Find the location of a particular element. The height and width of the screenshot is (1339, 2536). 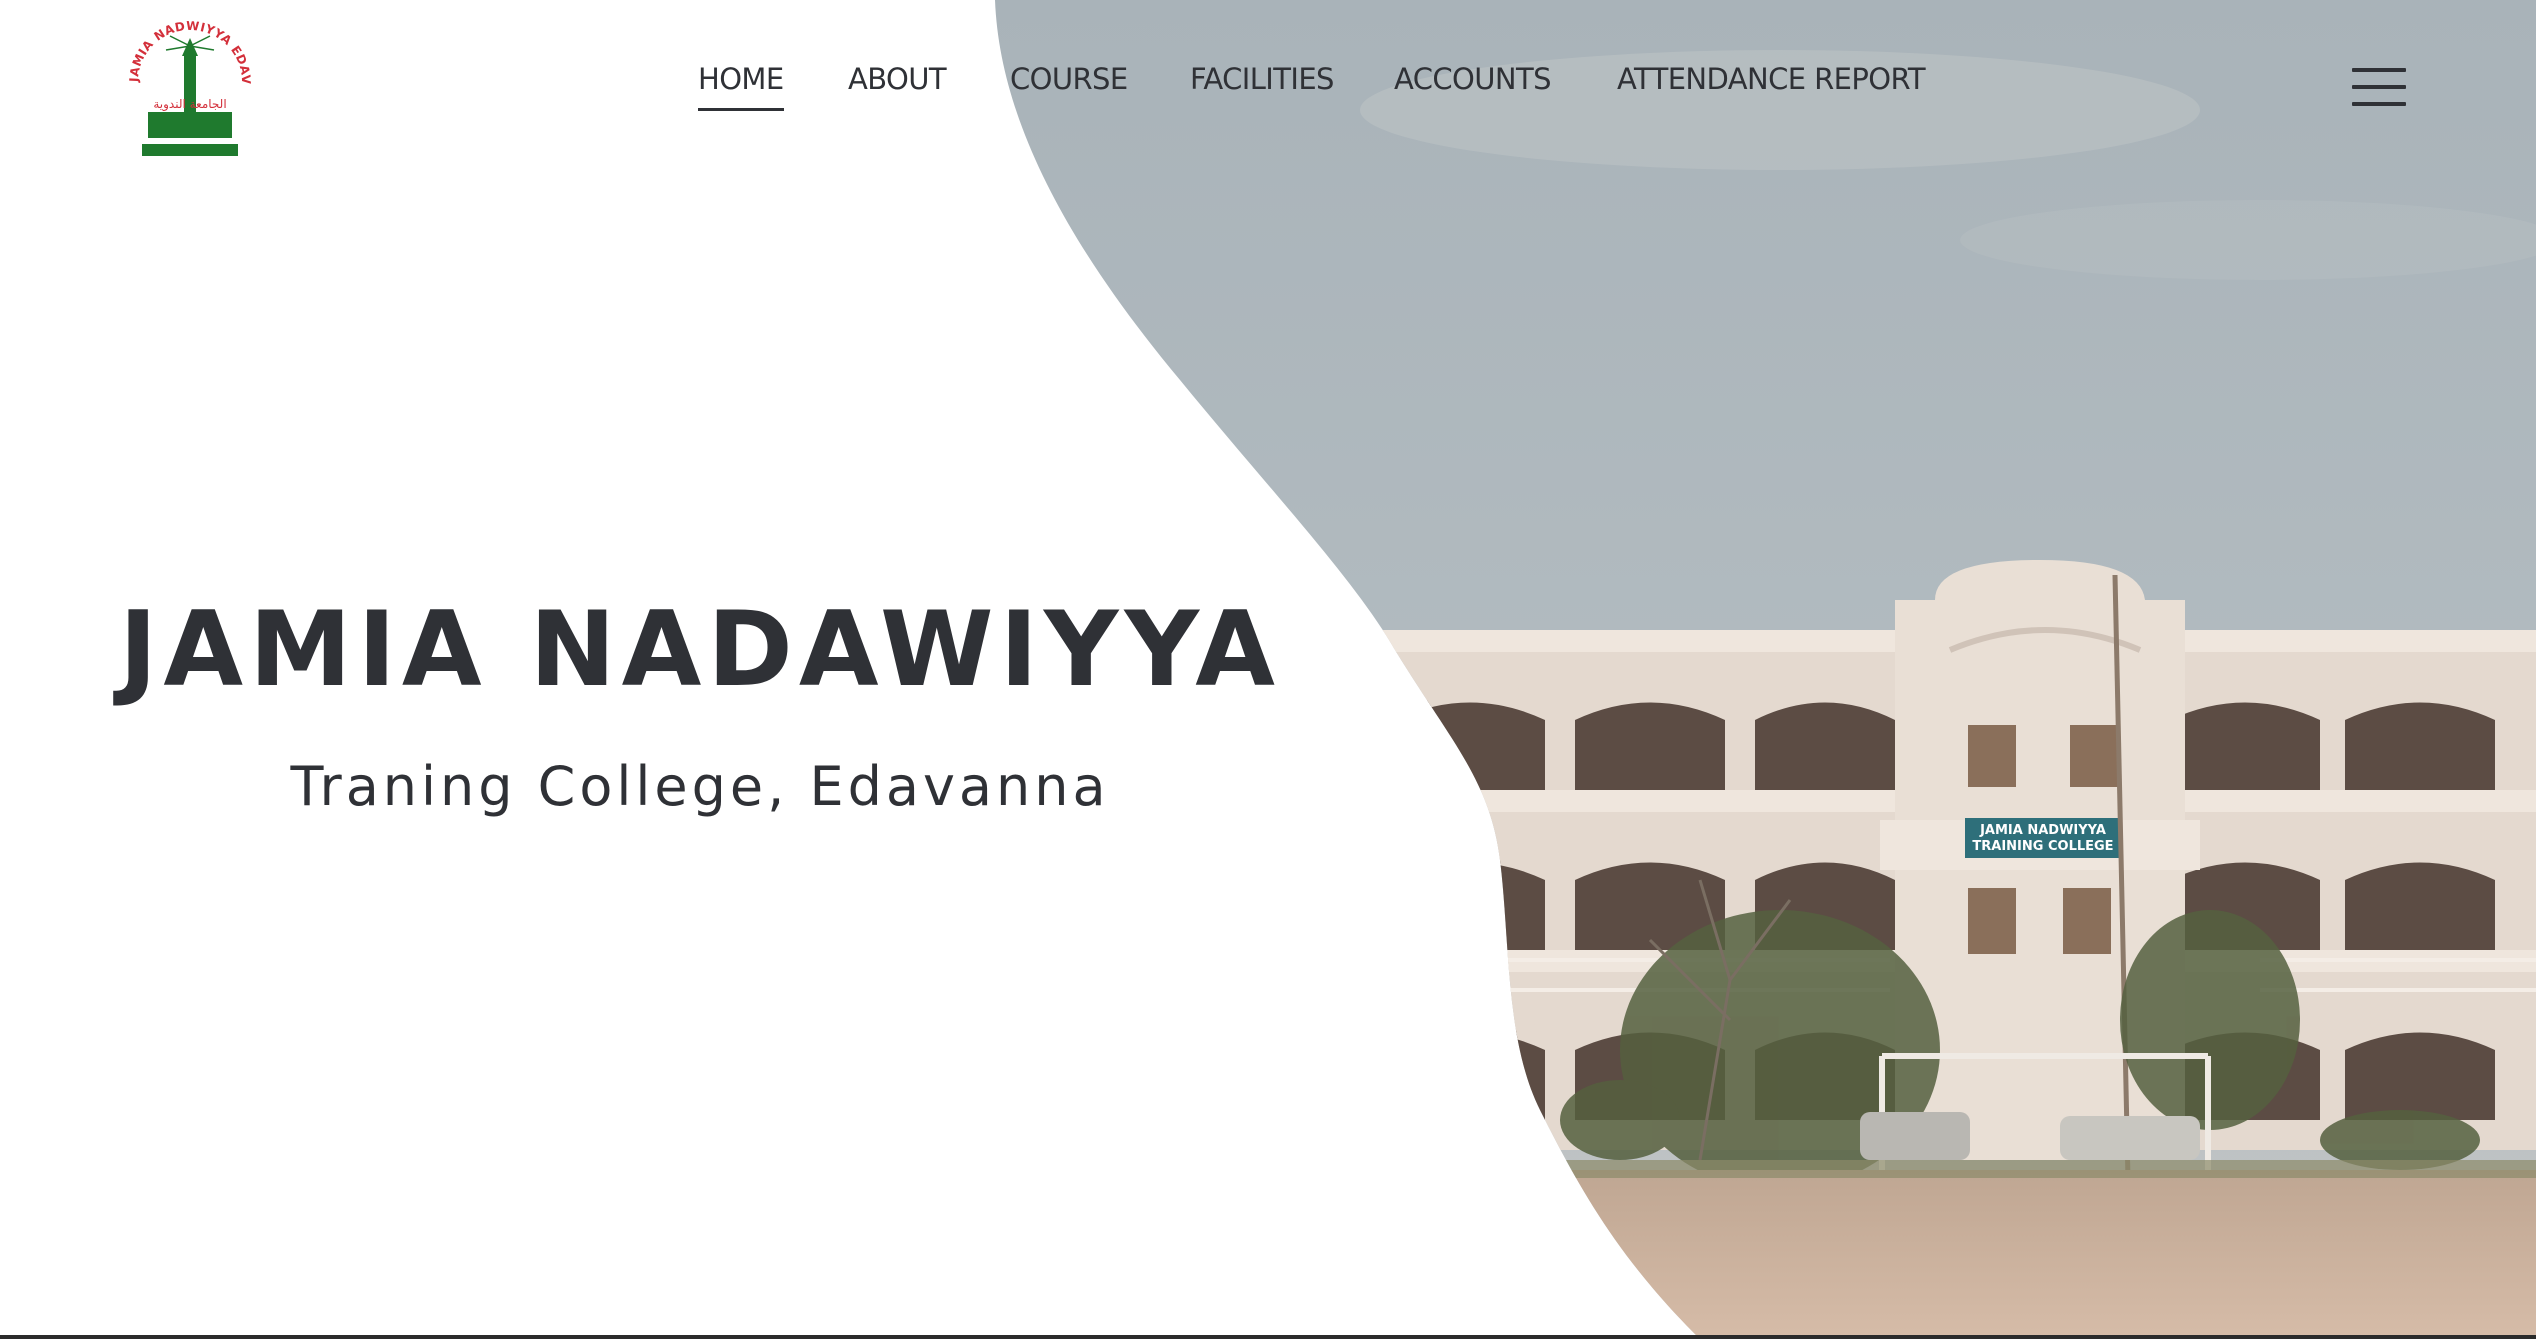

nav-accounts: ACCOUNTS is located at coordinates (1473, 79).